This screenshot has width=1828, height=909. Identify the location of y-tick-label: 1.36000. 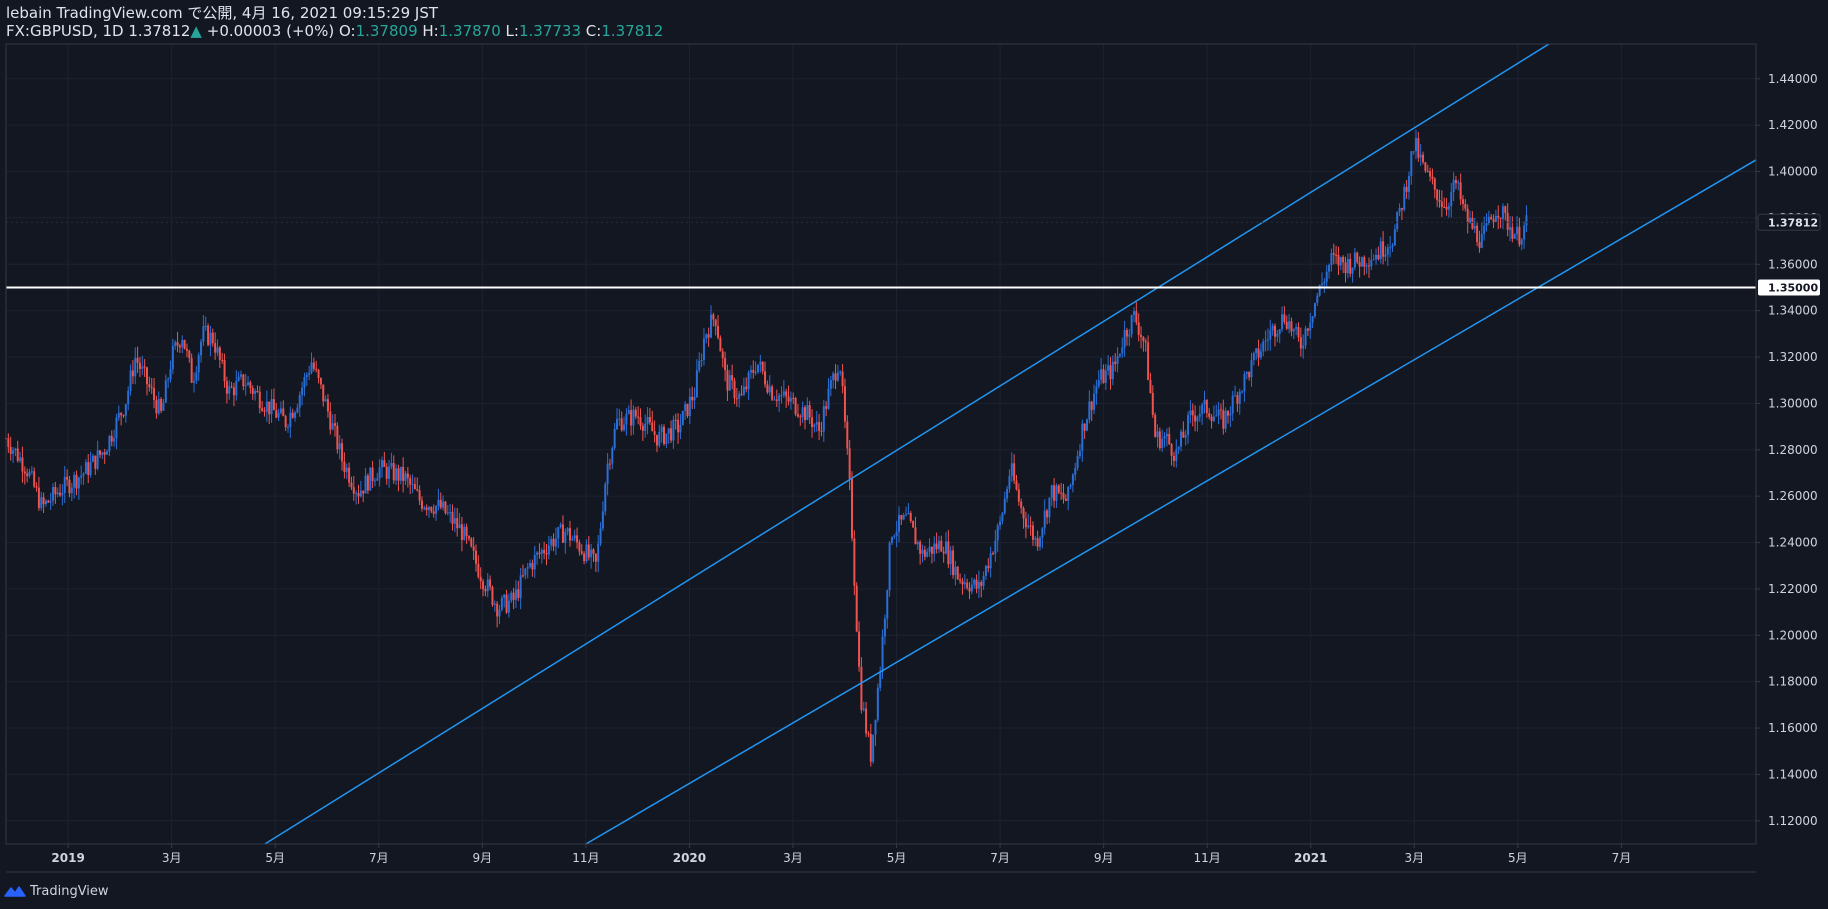
(1793, 264).